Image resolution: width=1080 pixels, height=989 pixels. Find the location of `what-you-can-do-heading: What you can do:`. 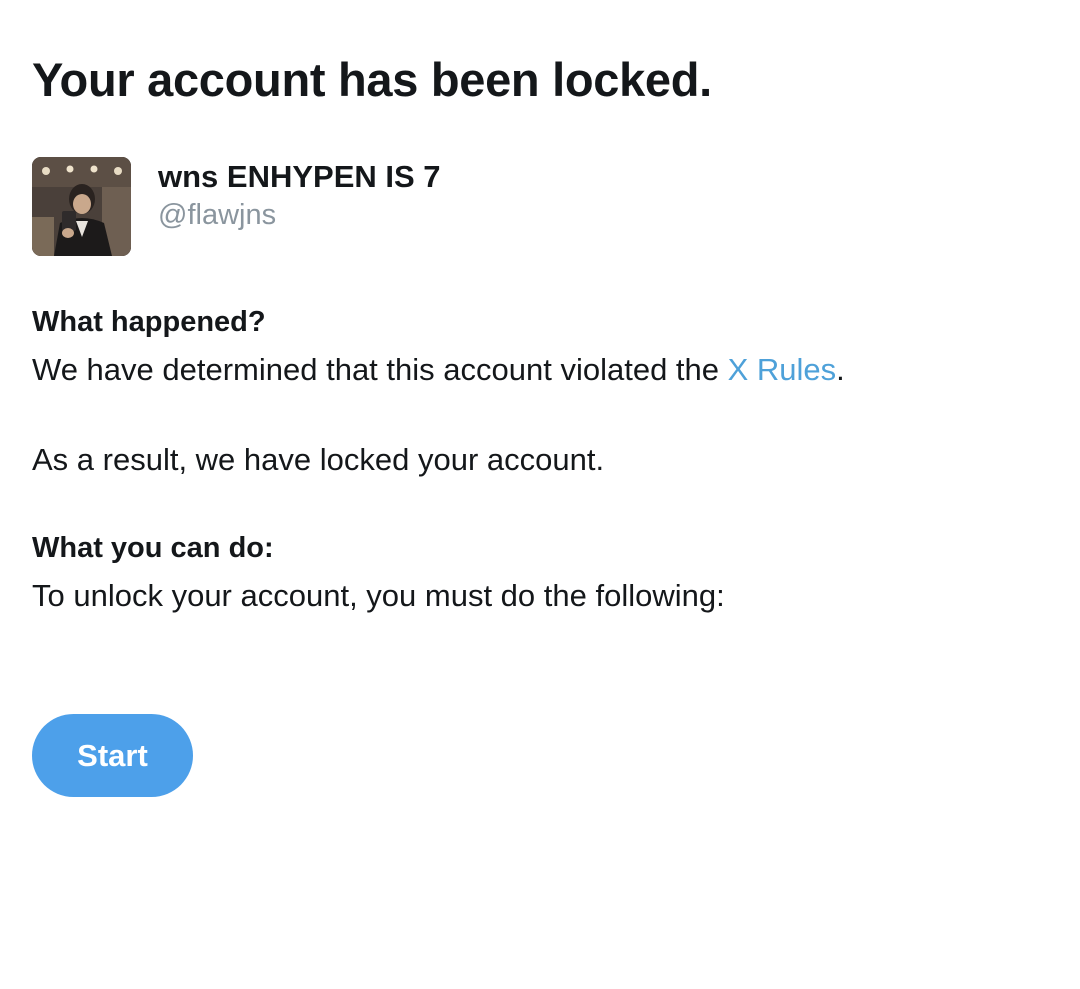

what-you-can-do-heading: What you can do: is located at coordinates (153, 548).